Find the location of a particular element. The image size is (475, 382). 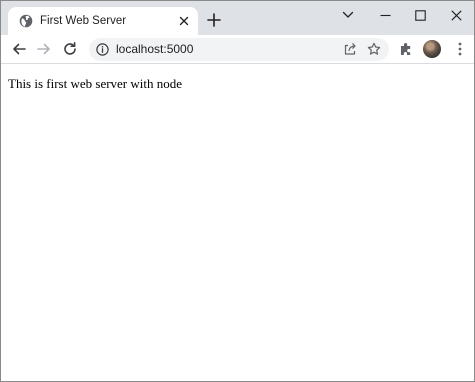

minimize-button is located at coordinates (385, 15).